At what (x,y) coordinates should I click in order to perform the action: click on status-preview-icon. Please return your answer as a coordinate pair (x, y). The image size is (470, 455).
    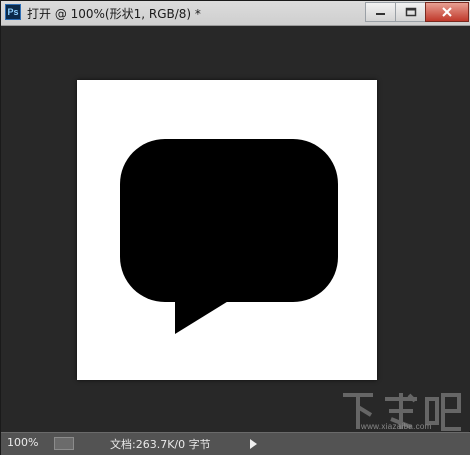
    Looking at the image, I should click on (64, 443).